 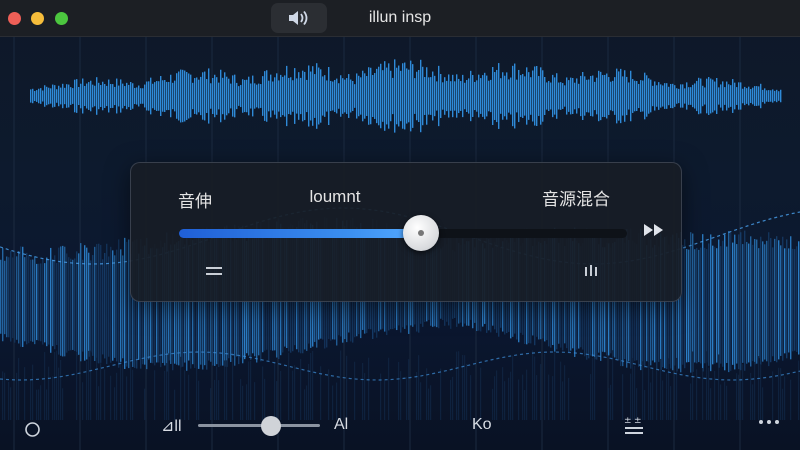 I want to click on mixer-icon: ± ±, so click(x=634, y=425).